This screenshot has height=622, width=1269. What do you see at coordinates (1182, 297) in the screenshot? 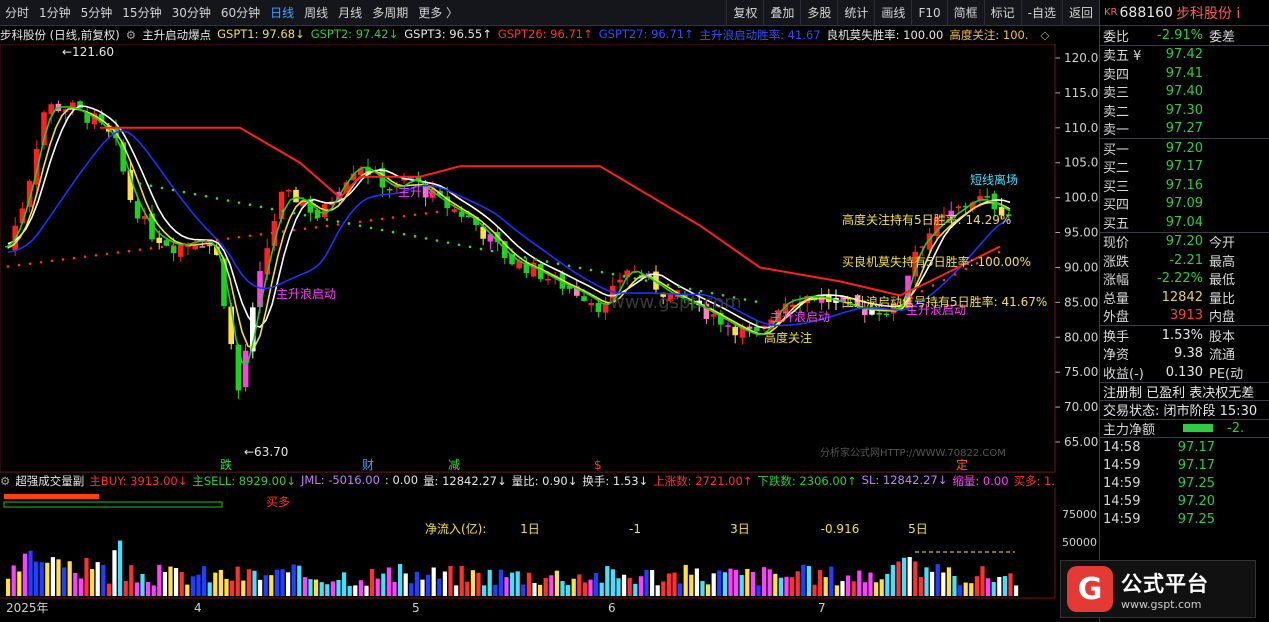
I see `stat-value: 12842` at bounding box center [1182, 297].